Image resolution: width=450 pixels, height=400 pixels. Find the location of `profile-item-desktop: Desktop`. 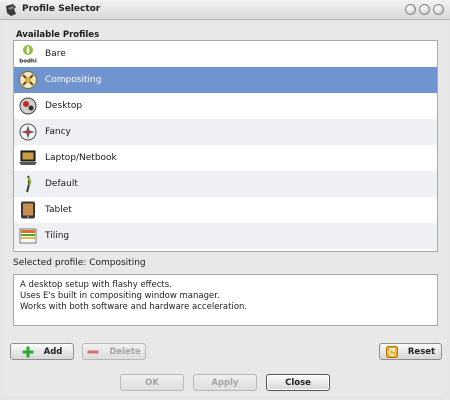

profile-item-desktop: Desktop is located at coordinates (225, 106).